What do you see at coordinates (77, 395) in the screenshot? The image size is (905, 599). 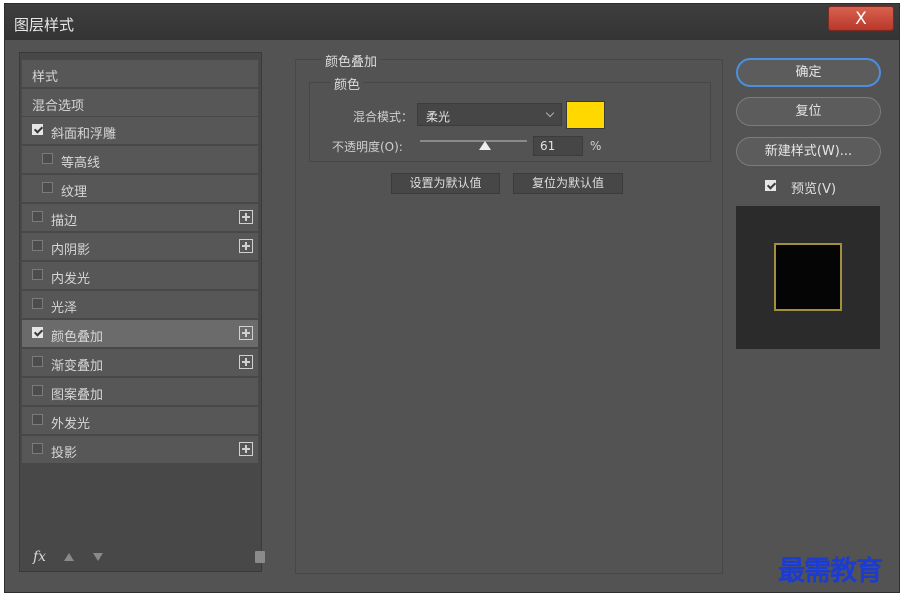 I see `style-item-label: 图案叠加` at bounding box center [77, 395].